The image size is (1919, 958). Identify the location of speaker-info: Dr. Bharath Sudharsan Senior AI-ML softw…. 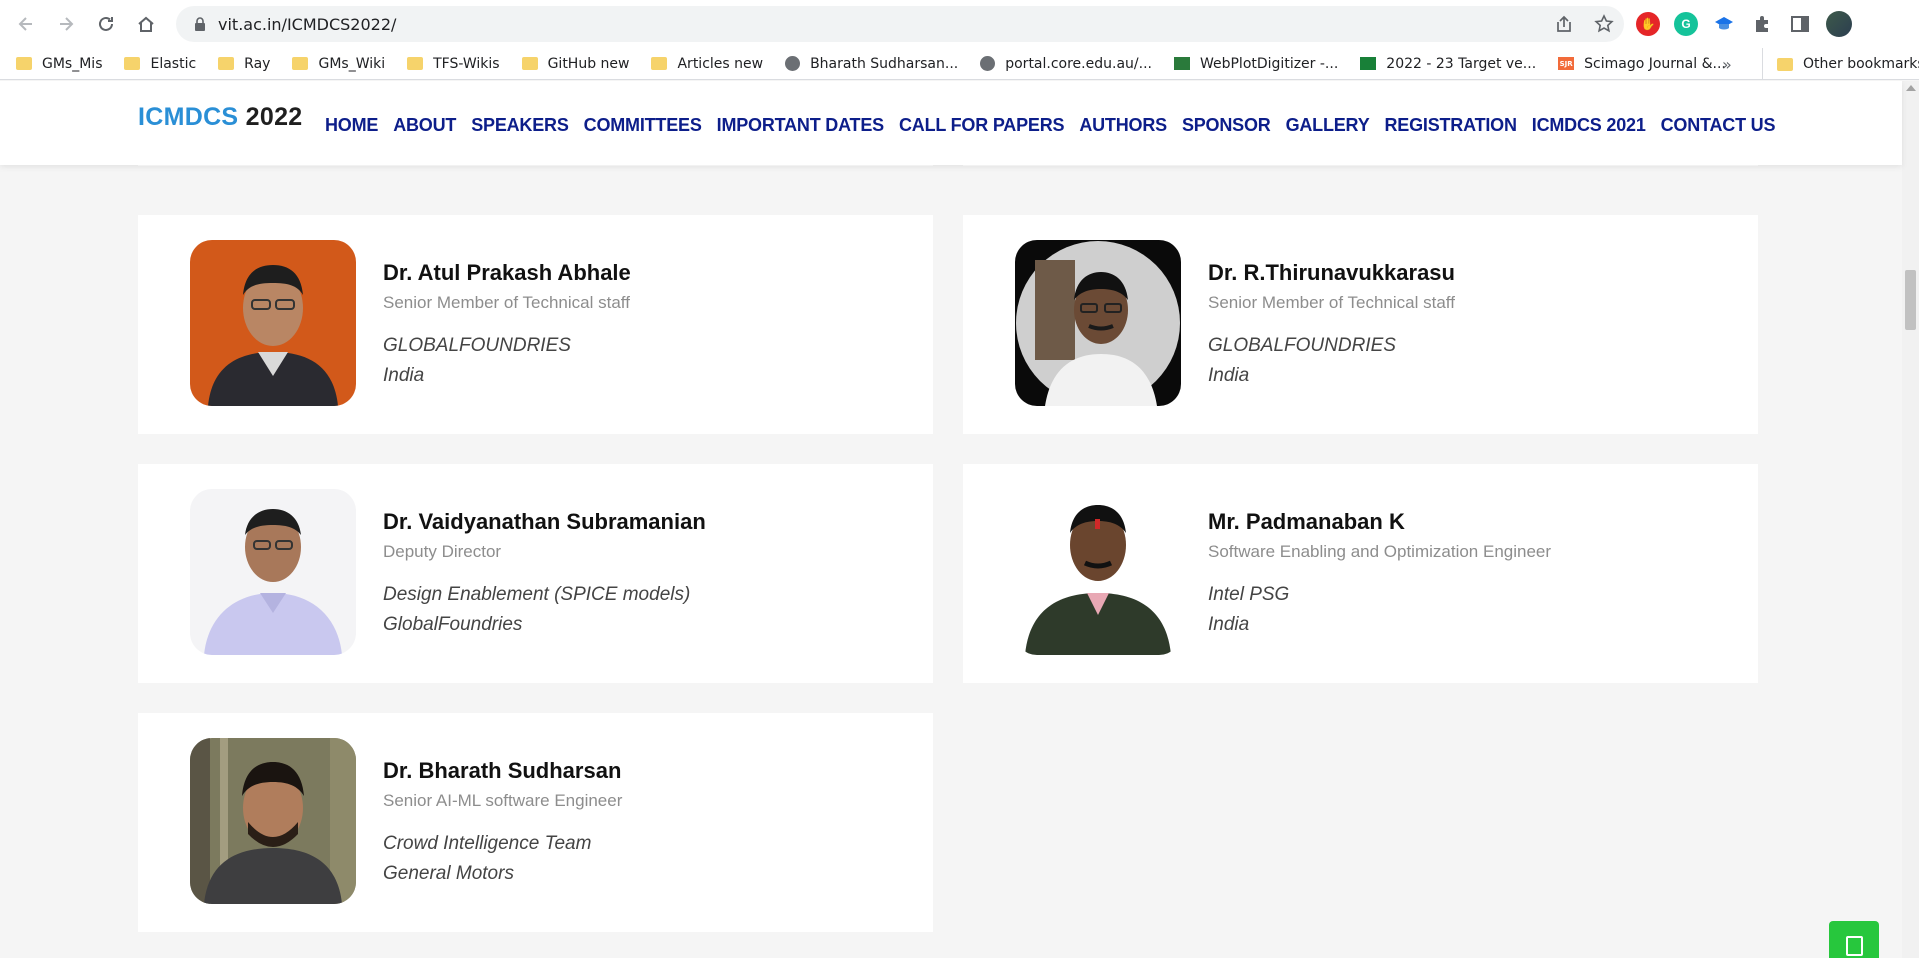
(502, 821).